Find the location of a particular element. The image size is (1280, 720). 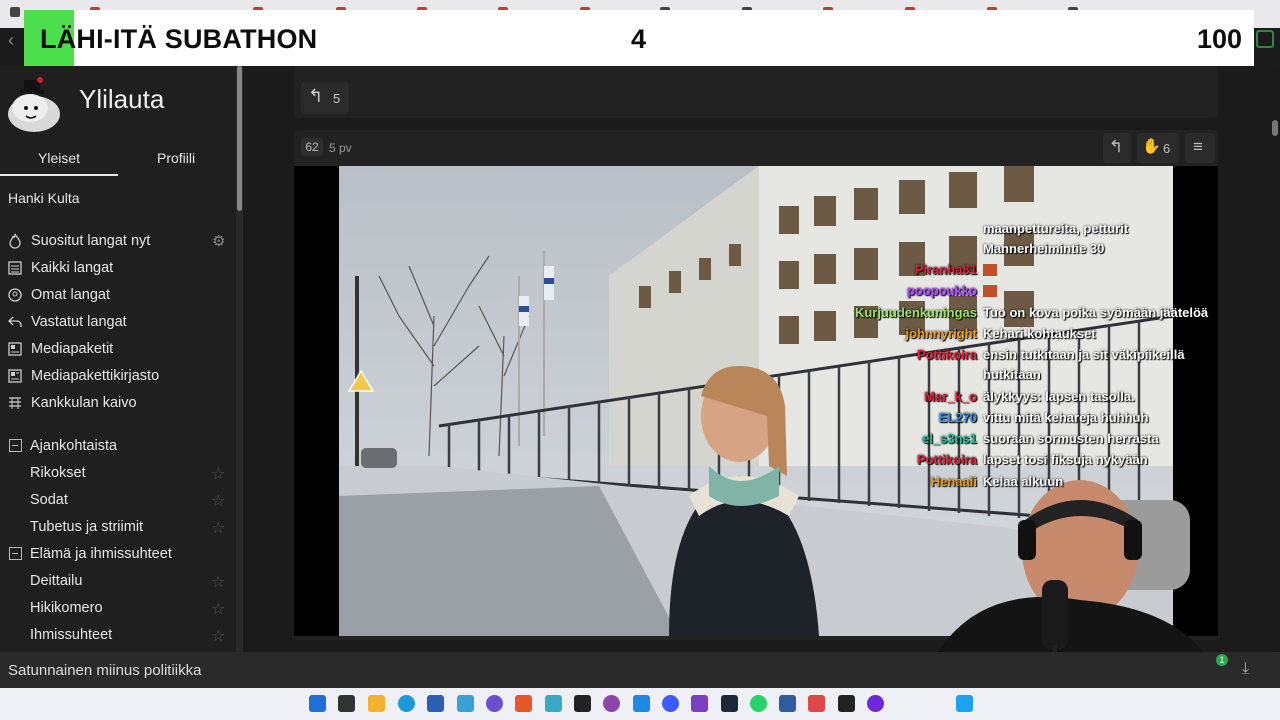

board-hikikomero: Hikikomero ☆ is located at coordinates (118, 609).